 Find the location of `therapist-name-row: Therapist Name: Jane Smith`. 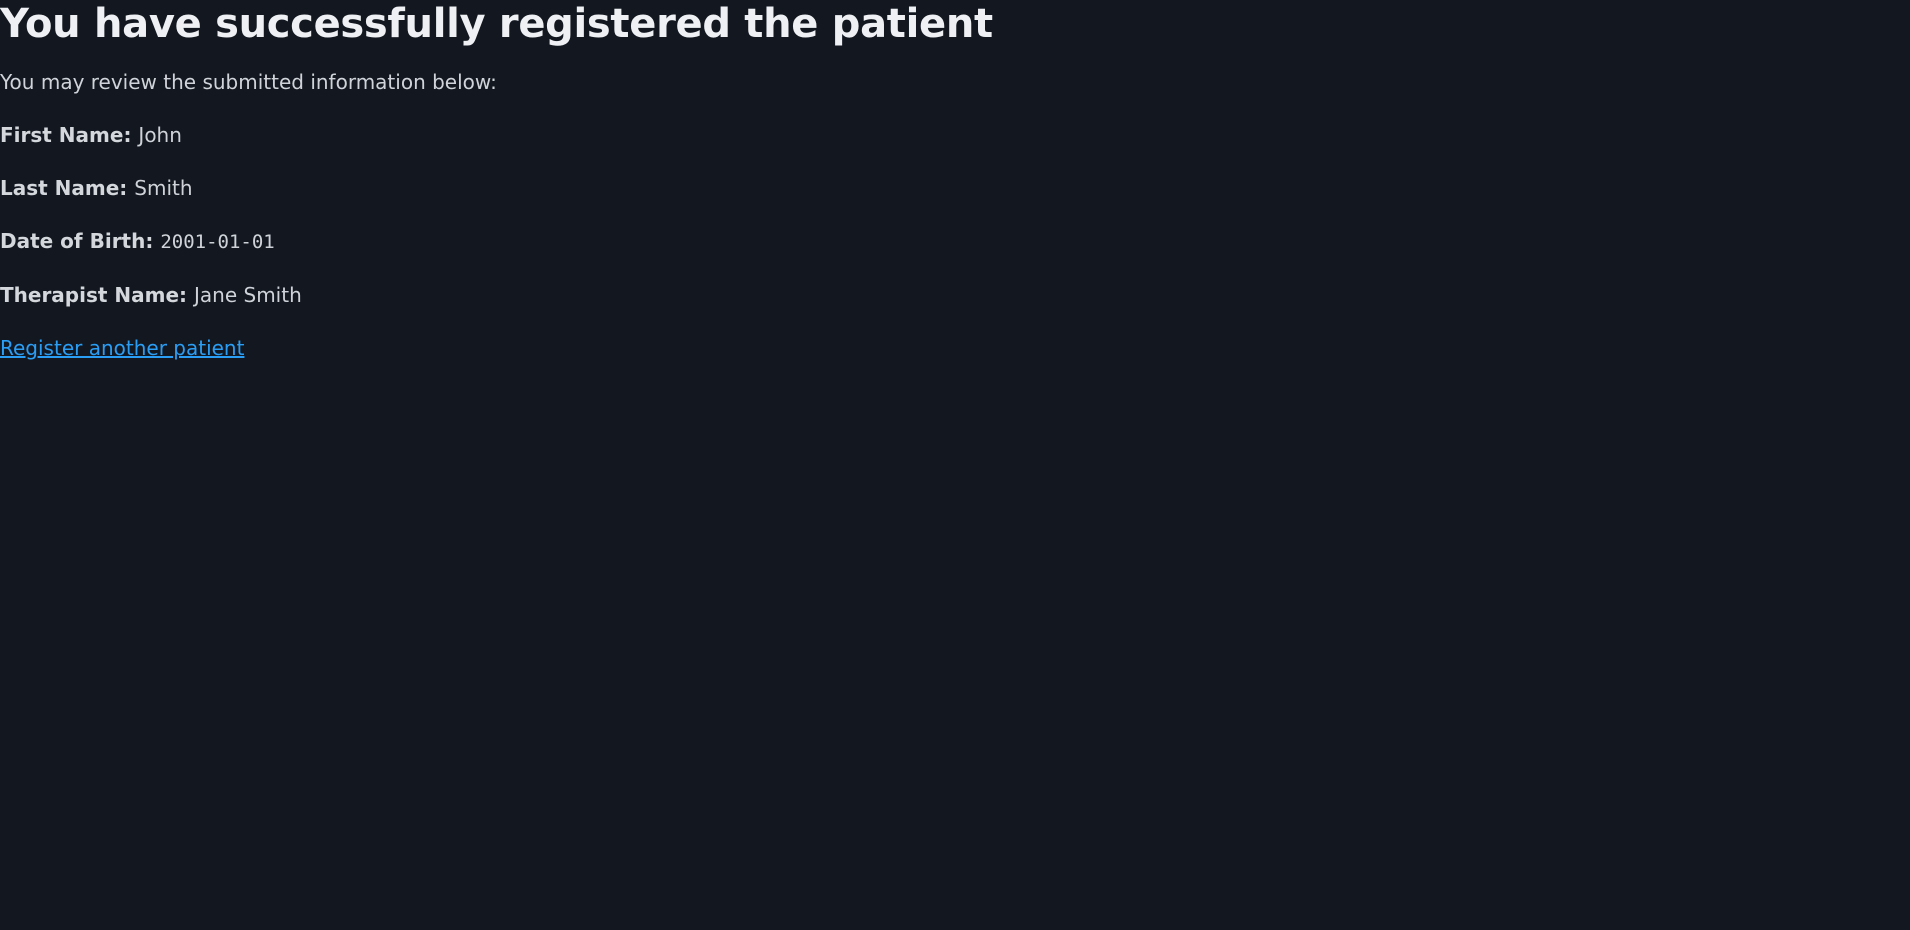

therapist-name-row: Therapist Name: Jane Smith is located at coordinates (955, 295).